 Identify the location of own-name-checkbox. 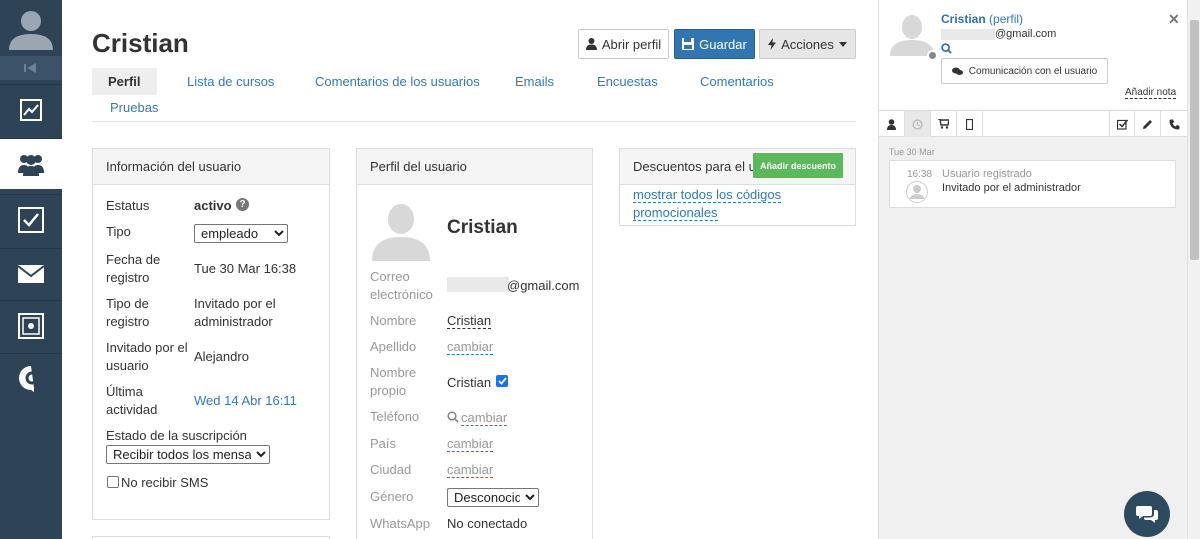
(502, 381).